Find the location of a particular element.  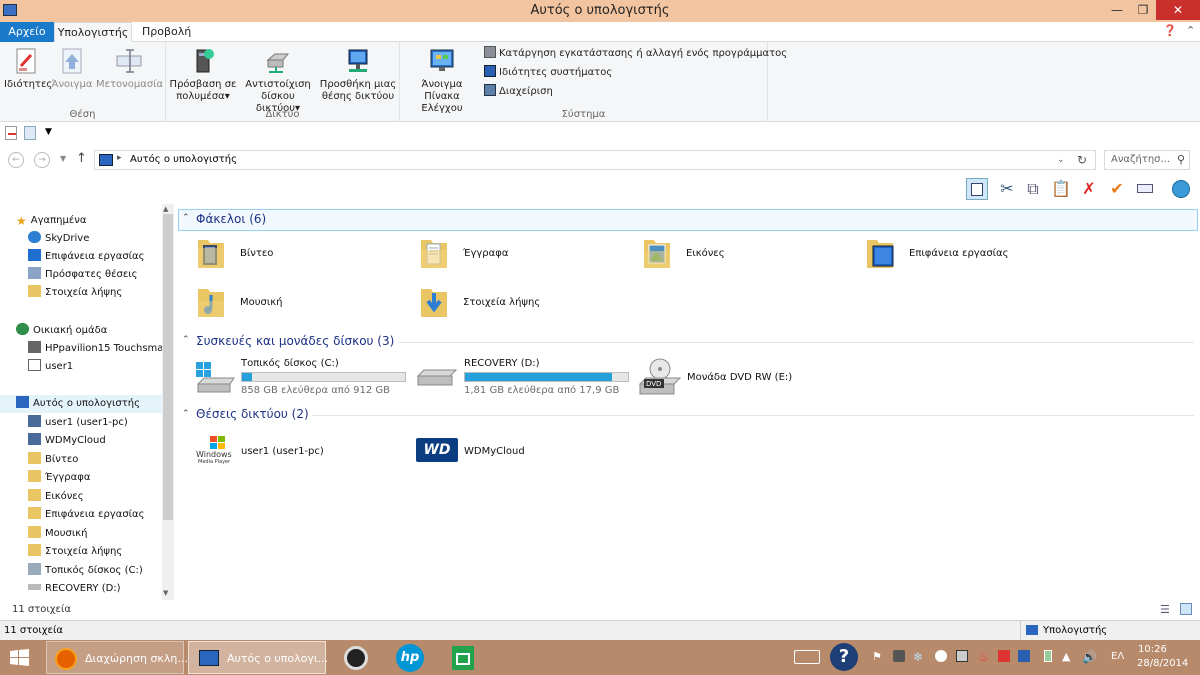

group-header-drives: Συσκευές και μονάδες δίσκου (3) is located at coordinates (295, 341).